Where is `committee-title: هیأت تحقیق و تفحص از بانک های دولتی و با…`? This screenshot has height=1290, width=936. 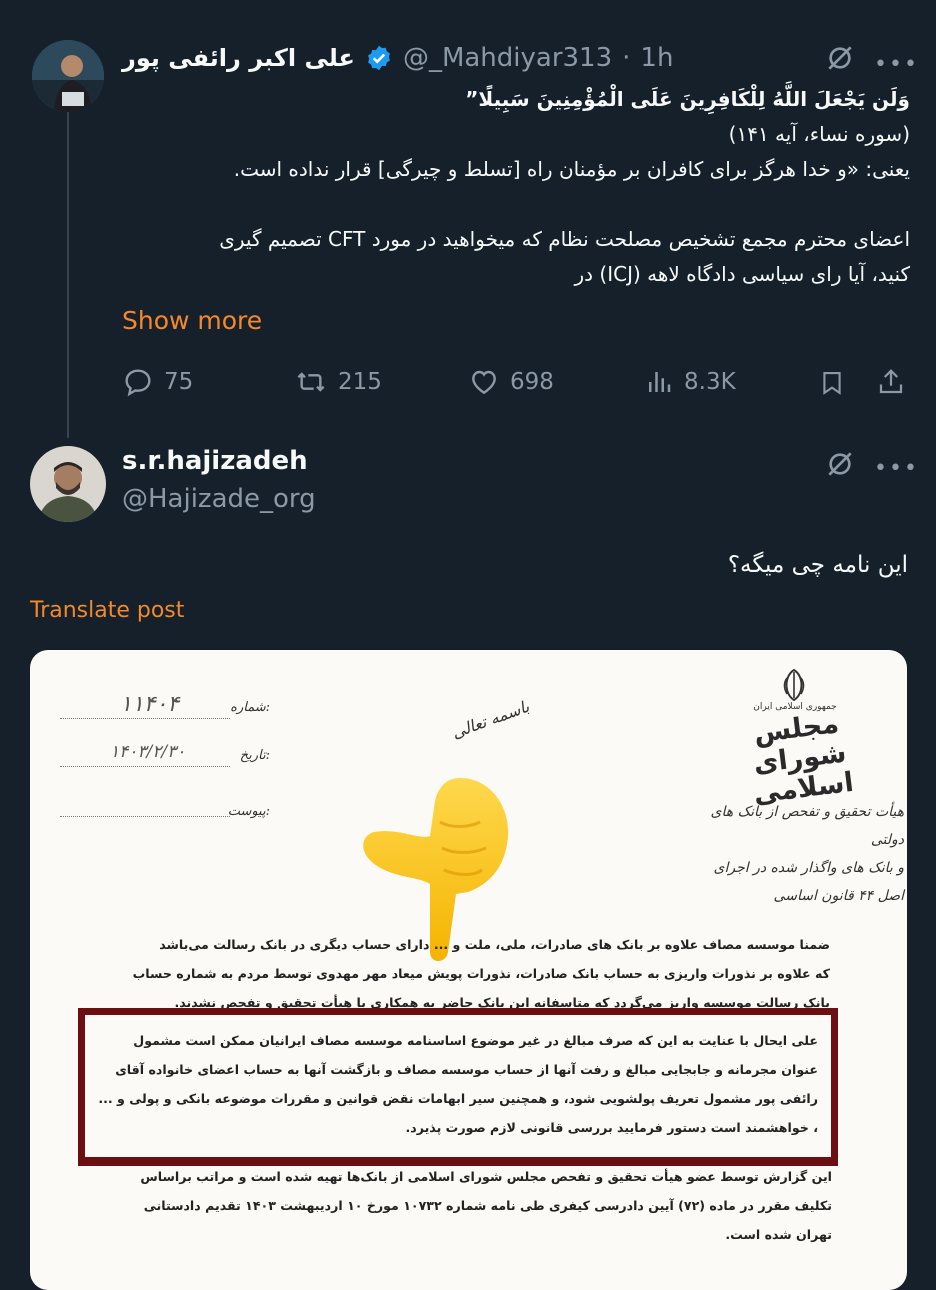
committee-title: هیأت تحقیق و تفحص از بانک های دولتی و با… is located at coordinates (793, 854).